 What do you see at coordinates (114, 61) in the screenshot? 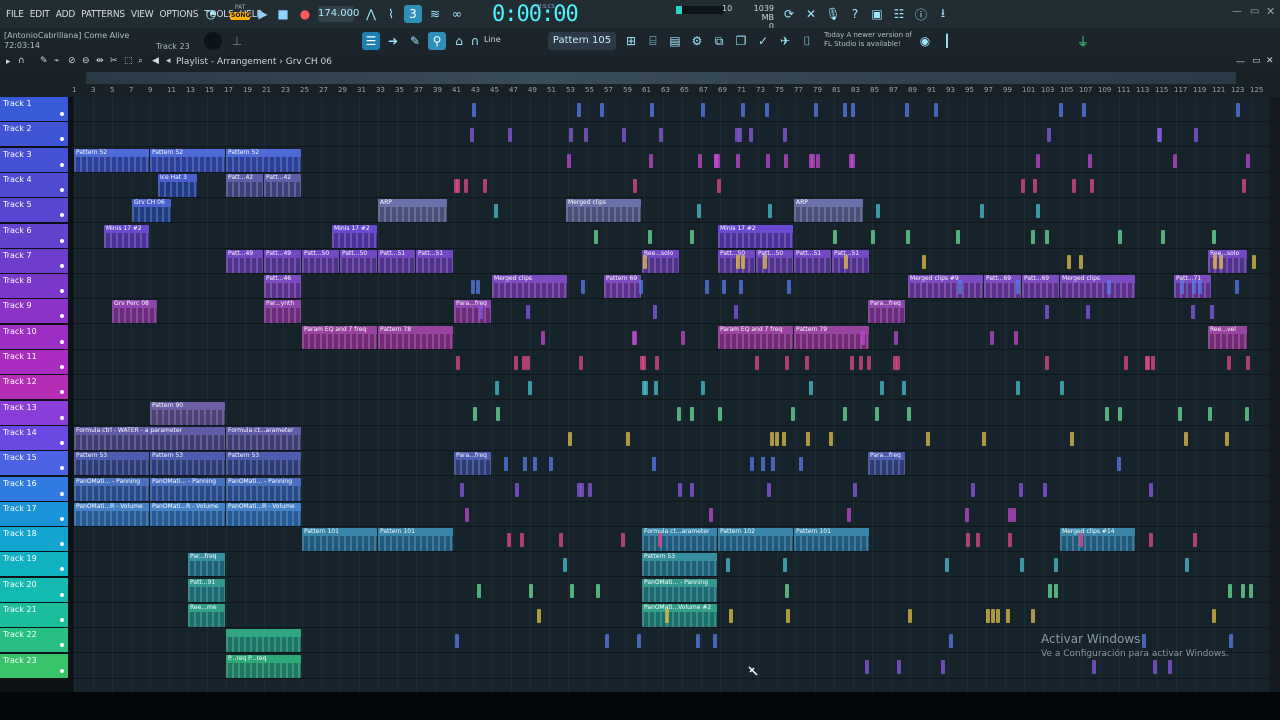
I see `slice-icon: ✂` at bounding box center [114, 61].